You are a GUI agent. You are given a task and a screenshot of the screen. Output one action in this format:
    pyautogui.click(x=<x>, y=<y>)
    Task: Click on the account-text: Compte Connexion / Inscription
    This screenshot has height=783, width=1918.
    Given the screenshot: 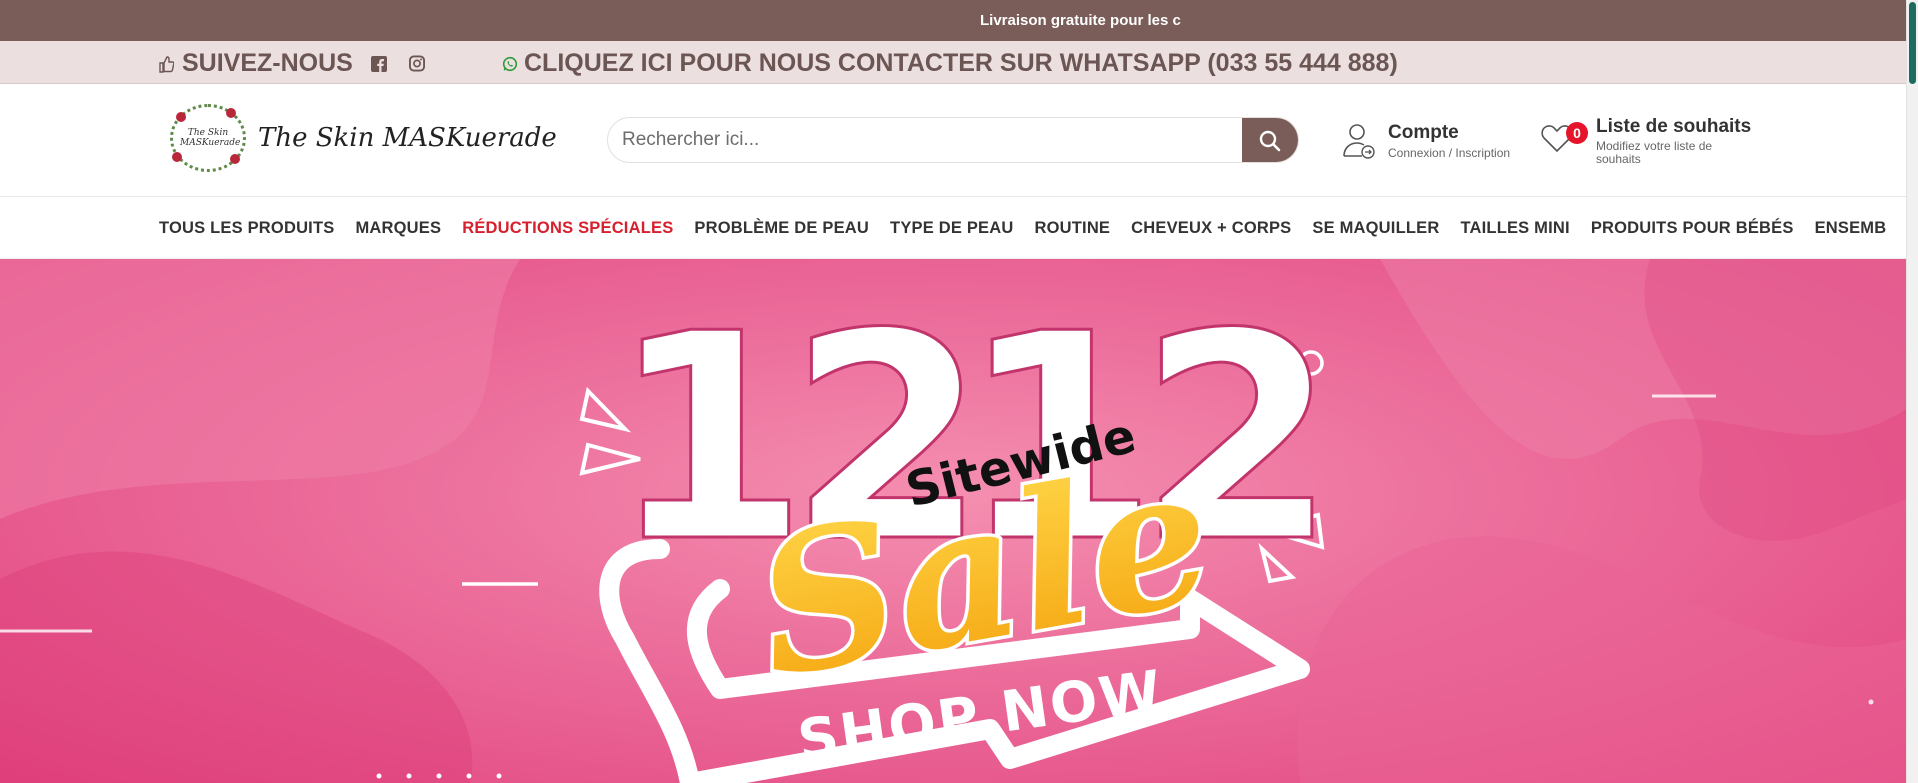 What is the action you would take?
    pyautogui.click(x=1449, y=141)
    